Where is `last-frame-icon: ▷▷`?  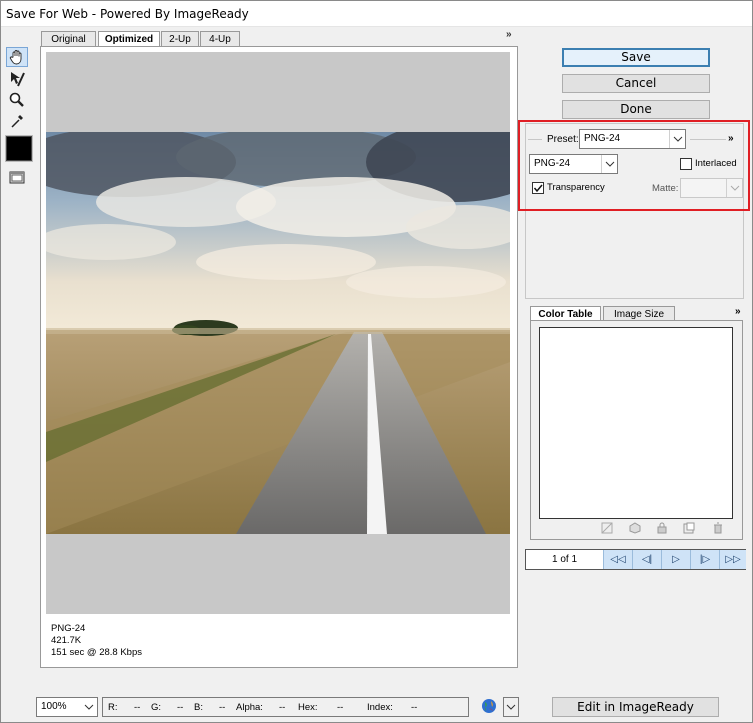 last-frame-icon: ▷▷ is located at coordinates (733, 559).